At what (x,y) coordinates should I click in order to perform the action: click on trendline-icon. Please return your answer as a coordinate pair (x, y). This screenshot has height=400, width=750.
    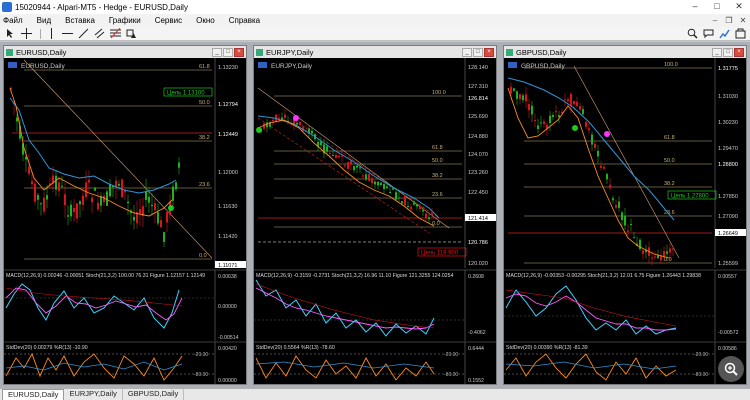
    Looking at the image, I should click on (83, 34).